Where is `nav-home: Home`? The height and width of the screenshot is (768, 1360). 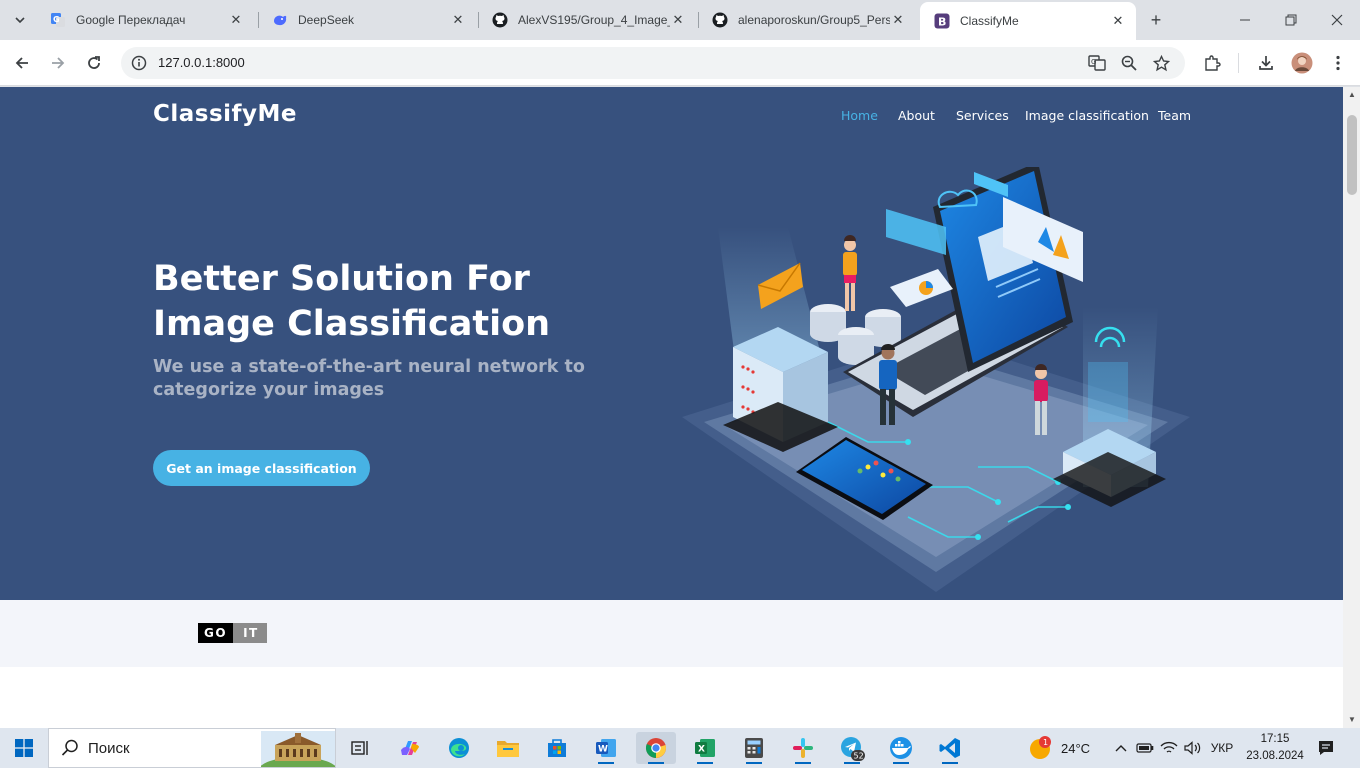 nav-home: Home is located at coordinates (859, 115).